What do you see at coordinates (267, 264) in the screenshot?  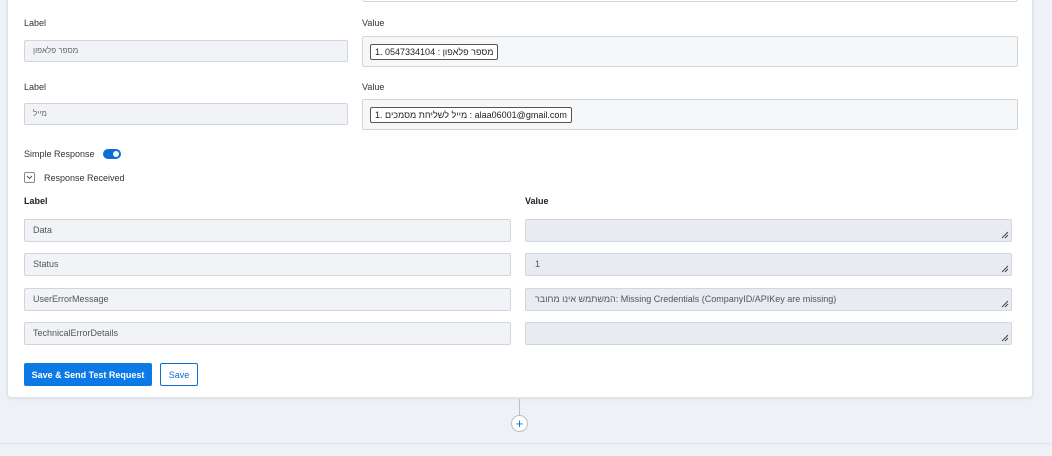 I see `response-row-label: Status` at bounding box center [267, 264].